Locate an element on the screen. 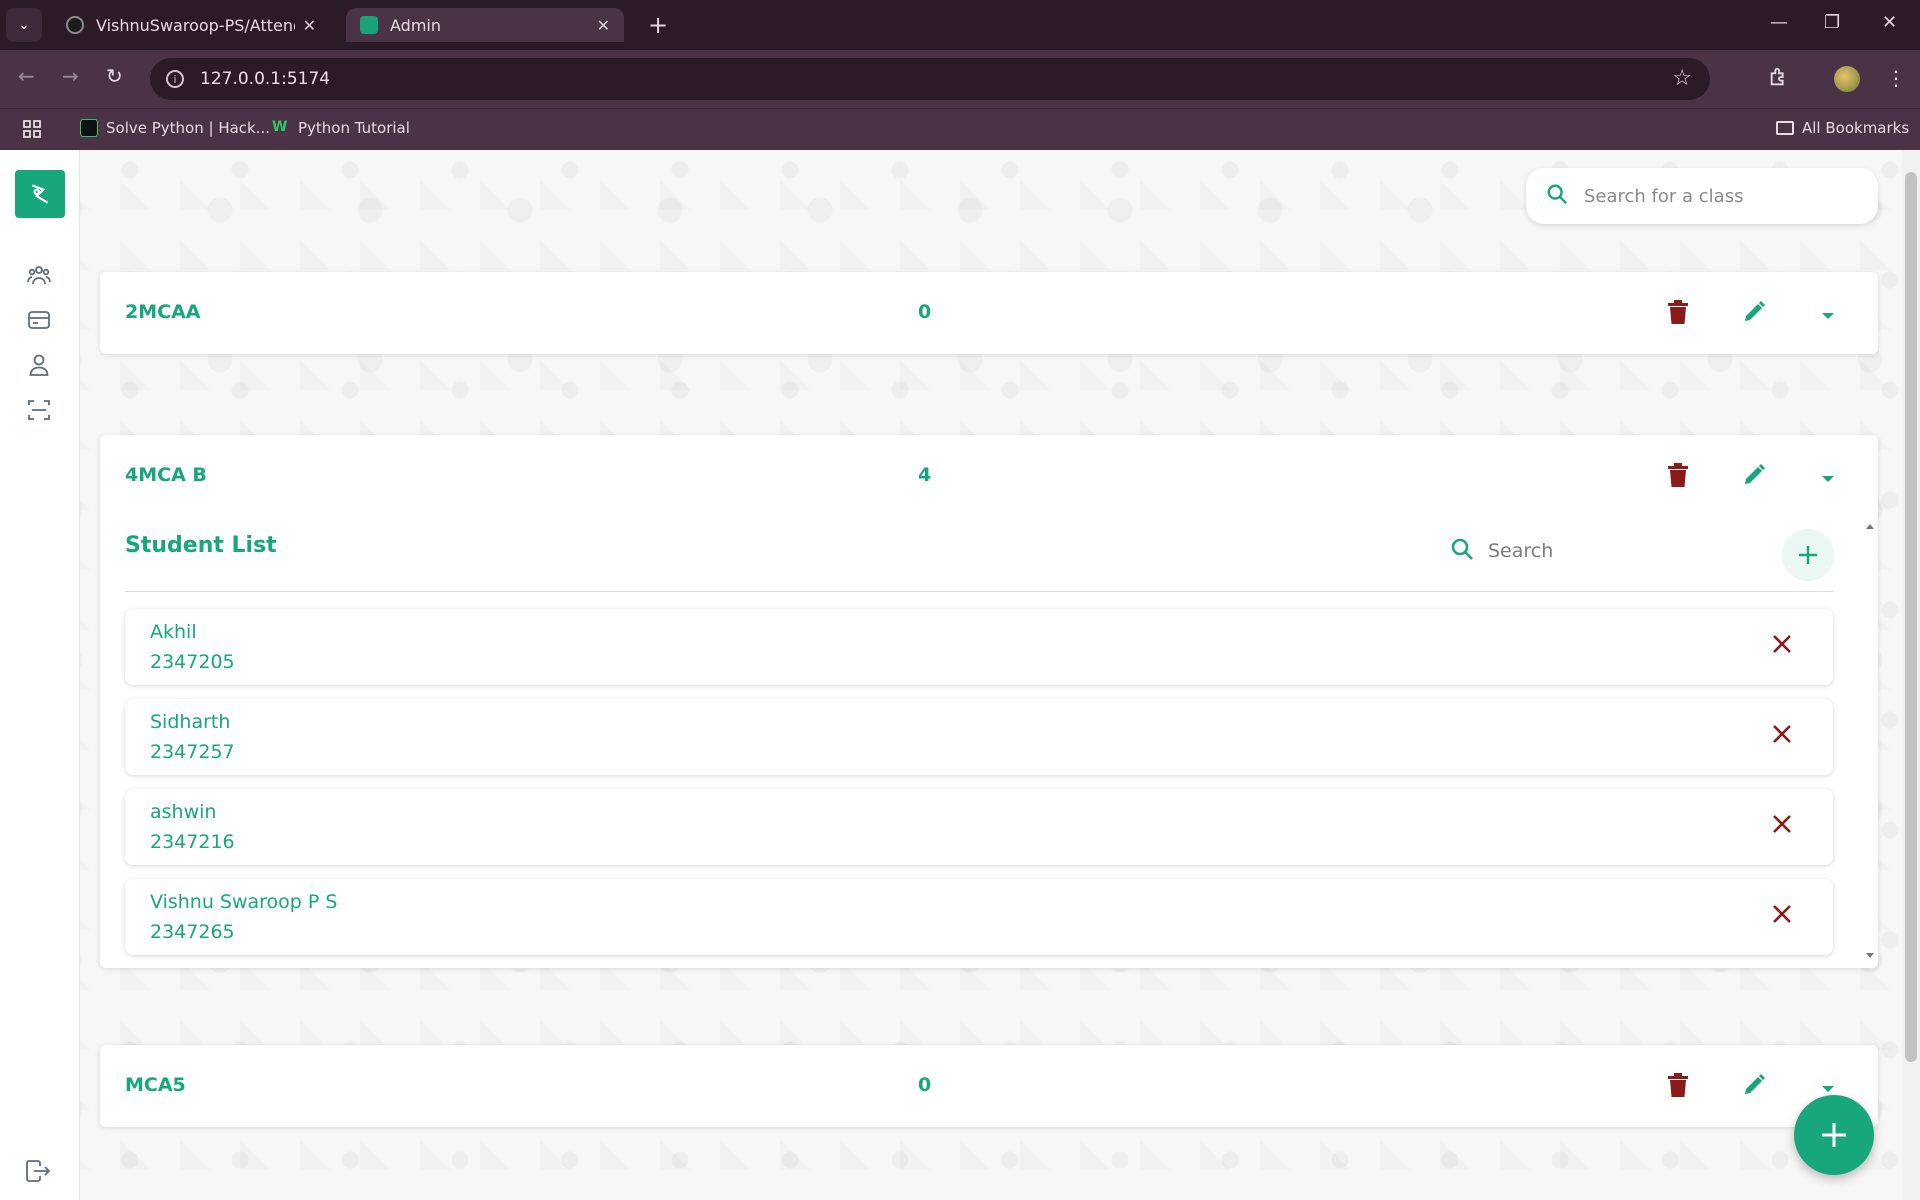  class-name: 4MCA B is located at coordinates (166, 475).